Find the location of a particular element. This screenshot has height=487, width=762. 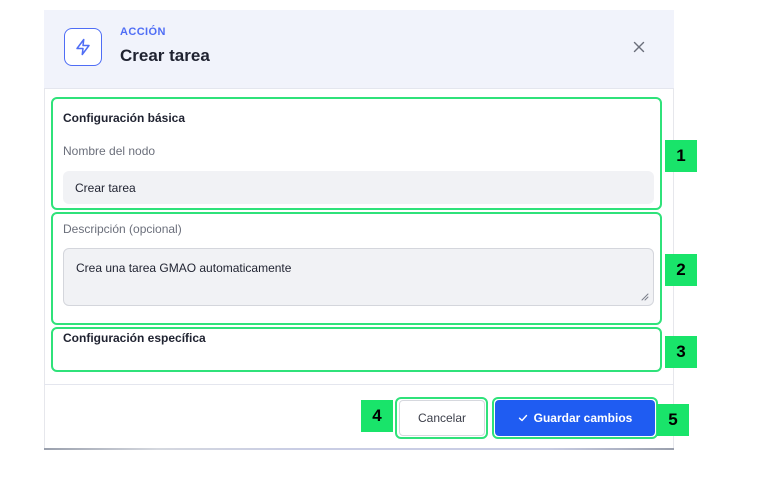

modal-title: Crear tarea is located at coordinates (165, 55).